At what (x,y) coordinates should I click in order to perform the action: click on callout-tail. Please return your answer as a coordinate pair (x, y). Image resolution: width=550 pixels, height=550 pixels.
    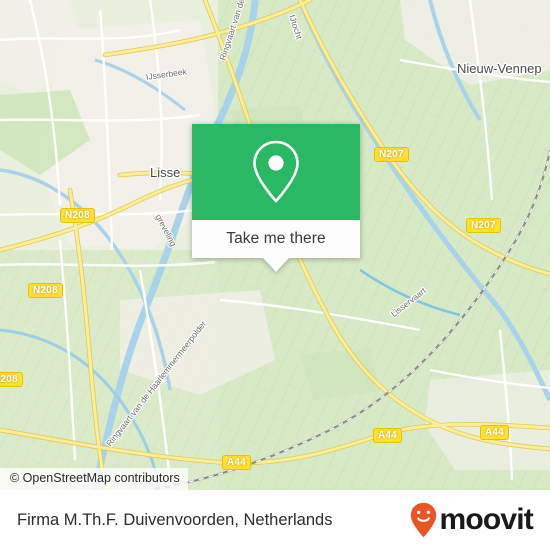
    Looking at the image, I should click on (276, 265).